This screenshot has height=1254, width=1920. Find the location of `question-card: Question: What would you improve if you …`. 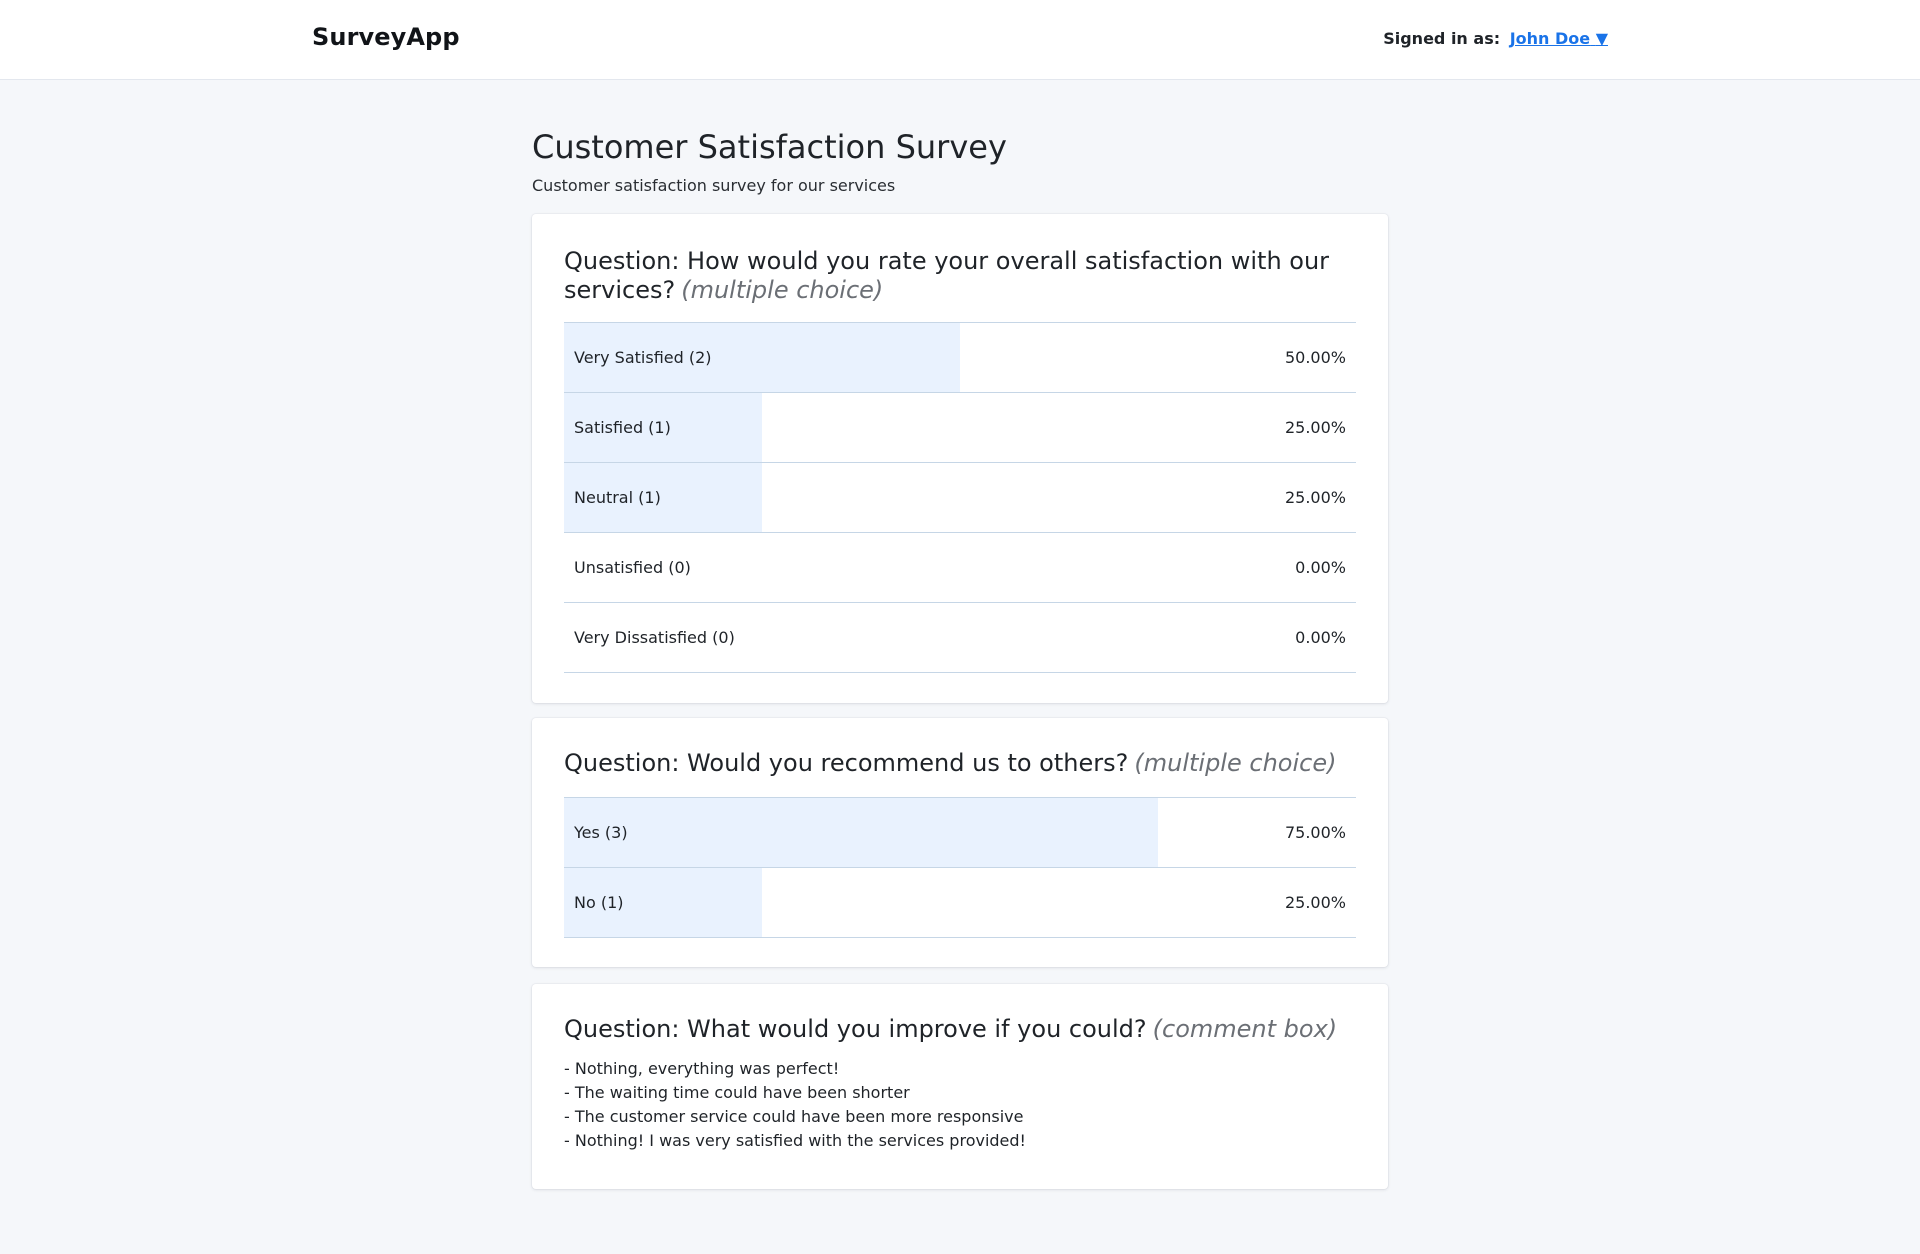

question-card: Question: What would you improve if you … is located at coordinates (960, 1086).